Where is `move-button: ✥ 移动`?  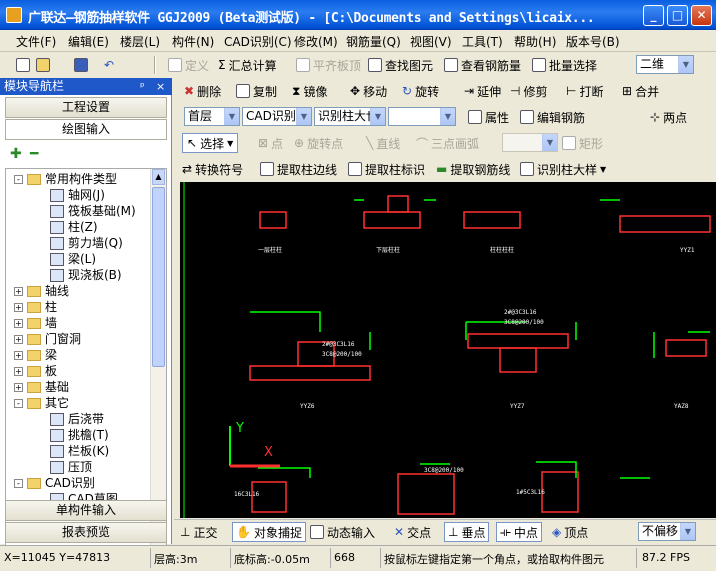
move-button: ✥ 移动 is located at coordinates (368, 91).